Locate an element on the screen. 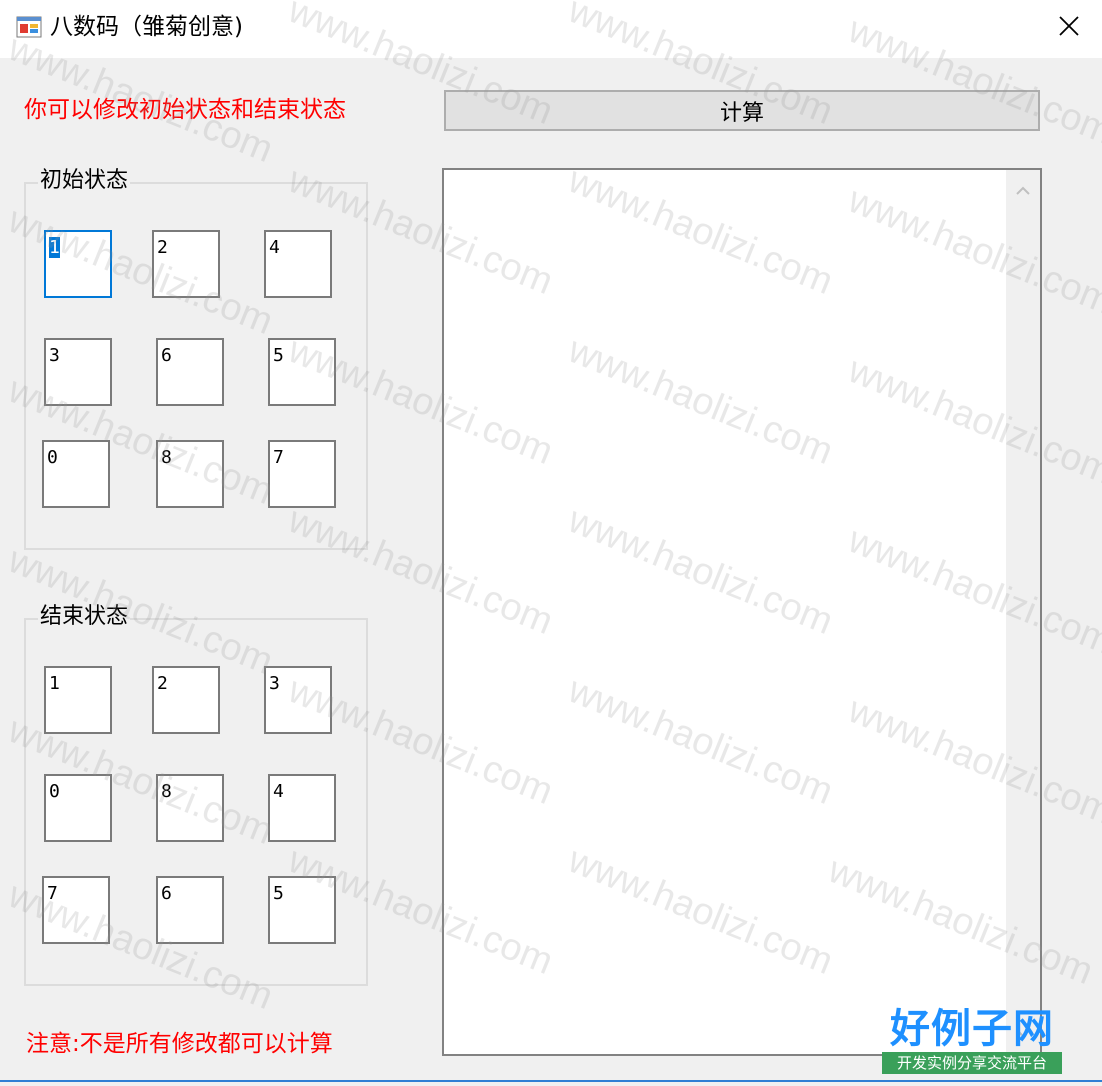 This screenshot has height=1086, width=1102. end-cell-7: 7 is located at coordinates (76, 910).